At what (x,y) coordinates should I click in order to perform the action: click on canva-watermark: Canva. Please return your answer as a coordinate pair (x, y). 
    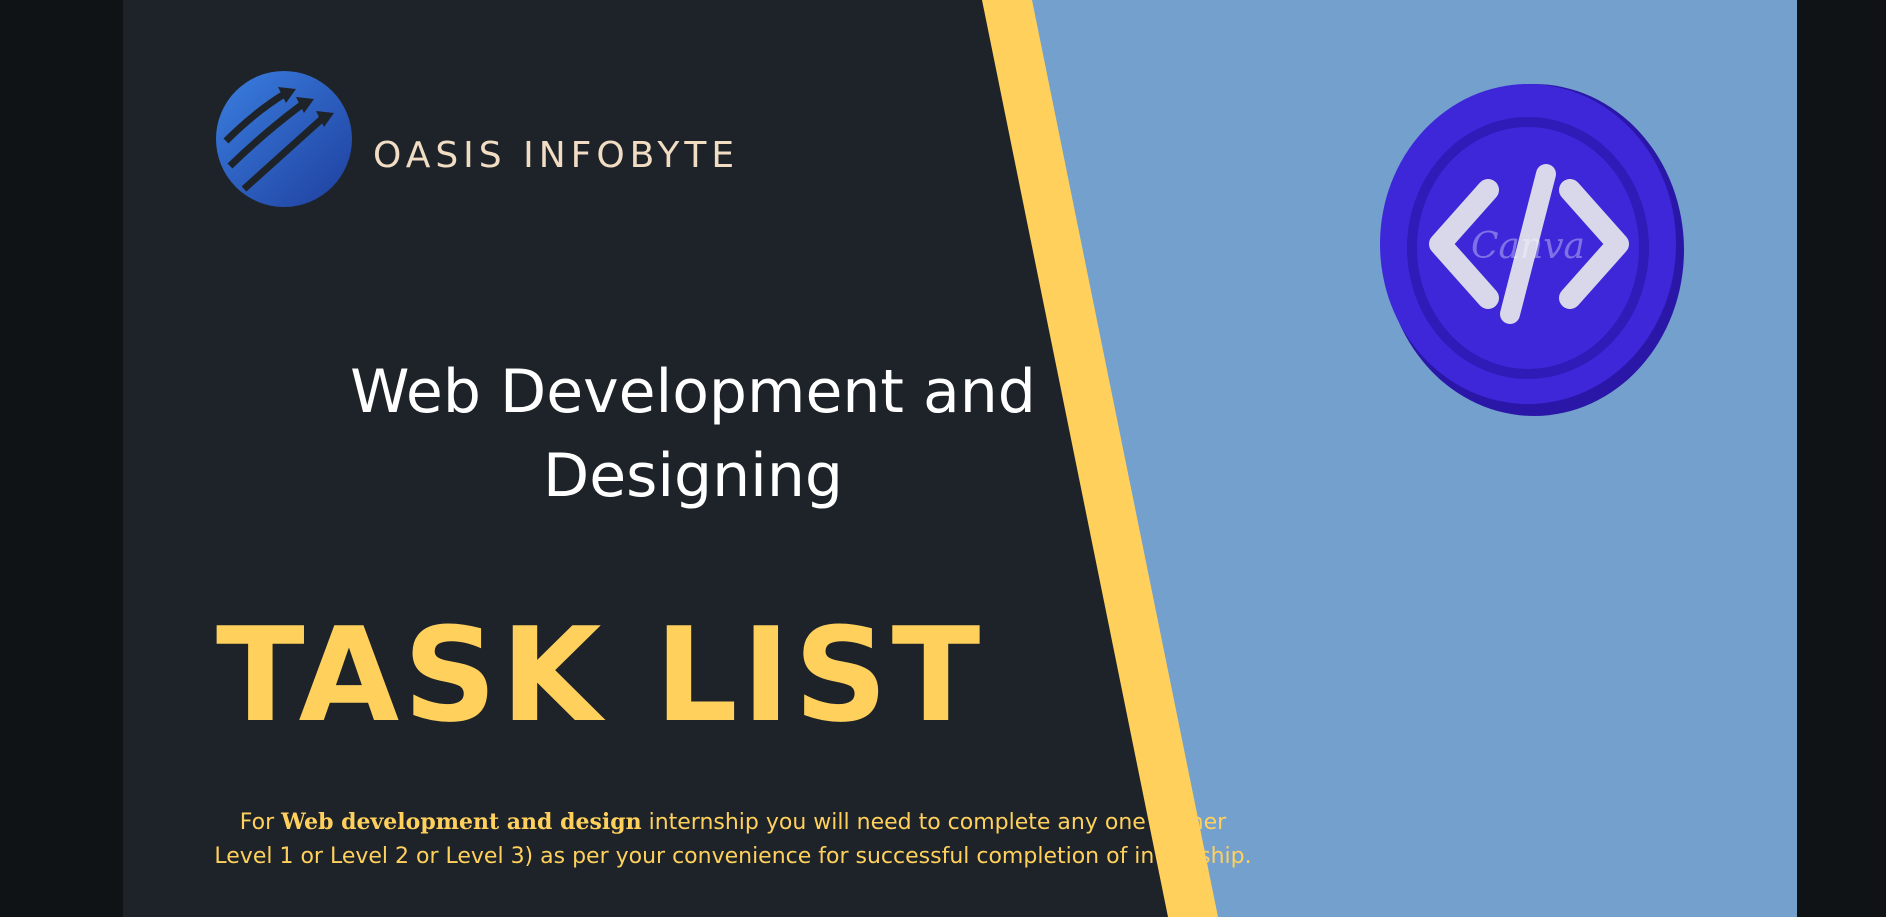
    Looking at the image, I should click on (1528, 246).